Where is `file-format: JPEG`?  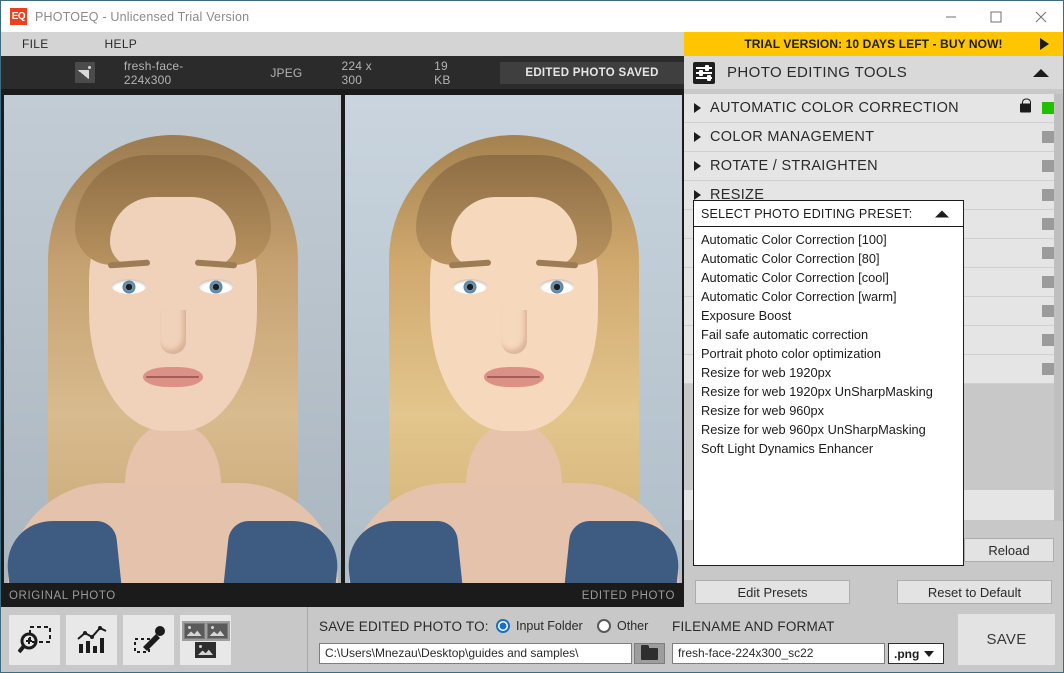 file-format: JPEG is located at coordinates (286, 72).